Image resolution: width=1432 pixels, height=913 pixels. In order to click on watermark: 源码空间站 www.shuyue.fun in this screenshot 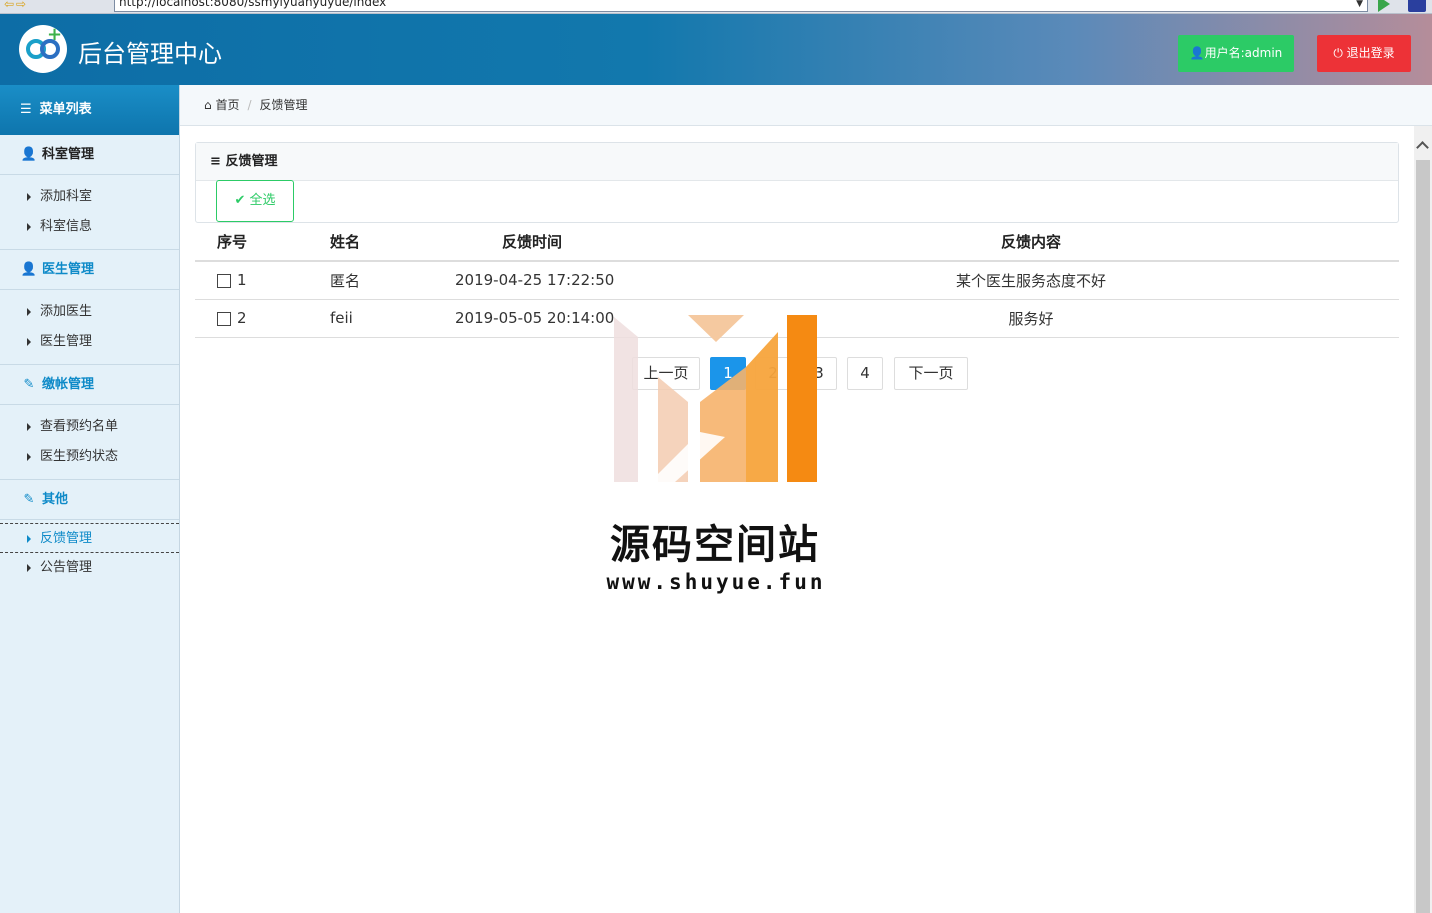, I will do `click(720, 457)`.